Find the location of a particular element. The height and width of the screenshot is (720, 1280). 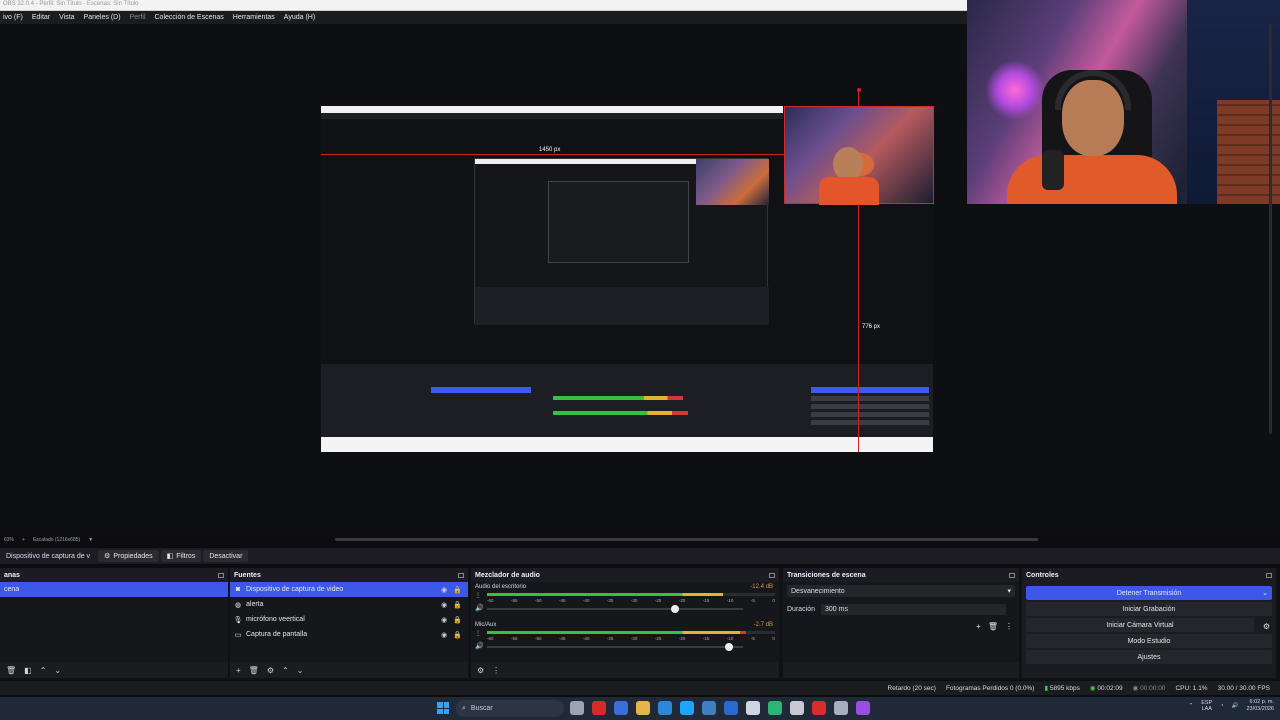

duration-input: 300 ms is located at coordinates (914, 609).